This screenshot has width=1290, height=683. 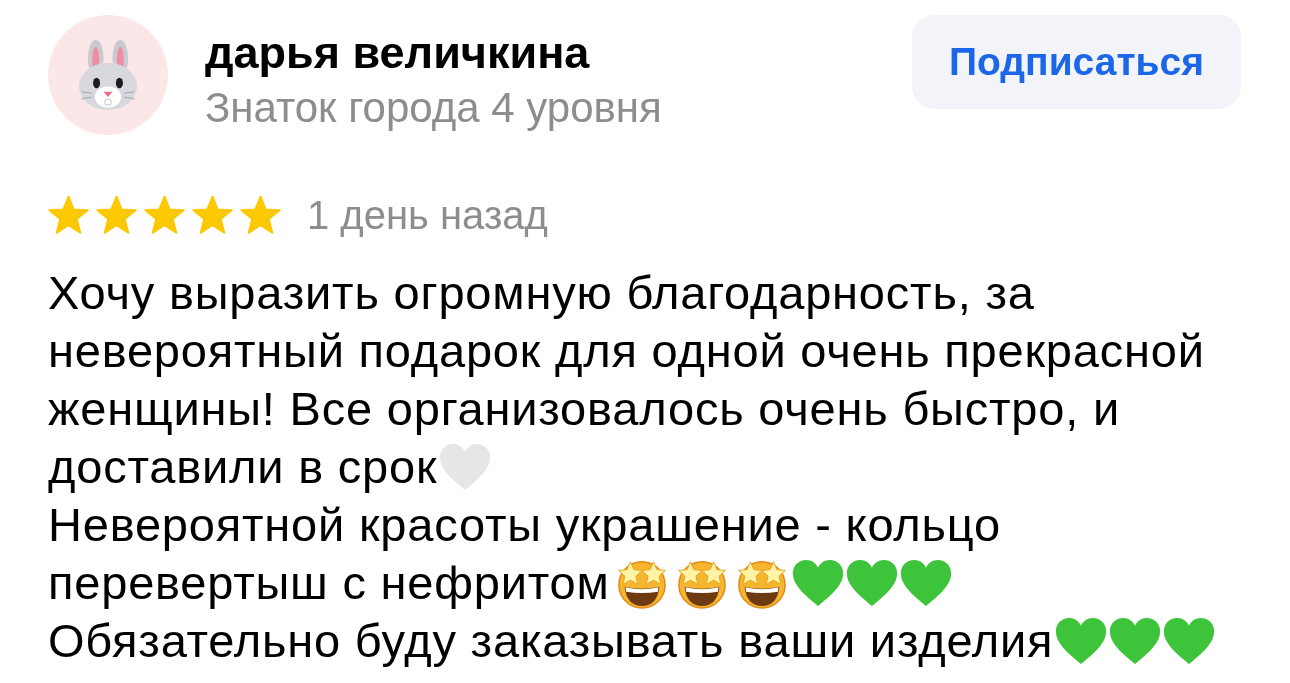 I want to click on subscribe-button: Подписаться, so click(x=1076, y=62).